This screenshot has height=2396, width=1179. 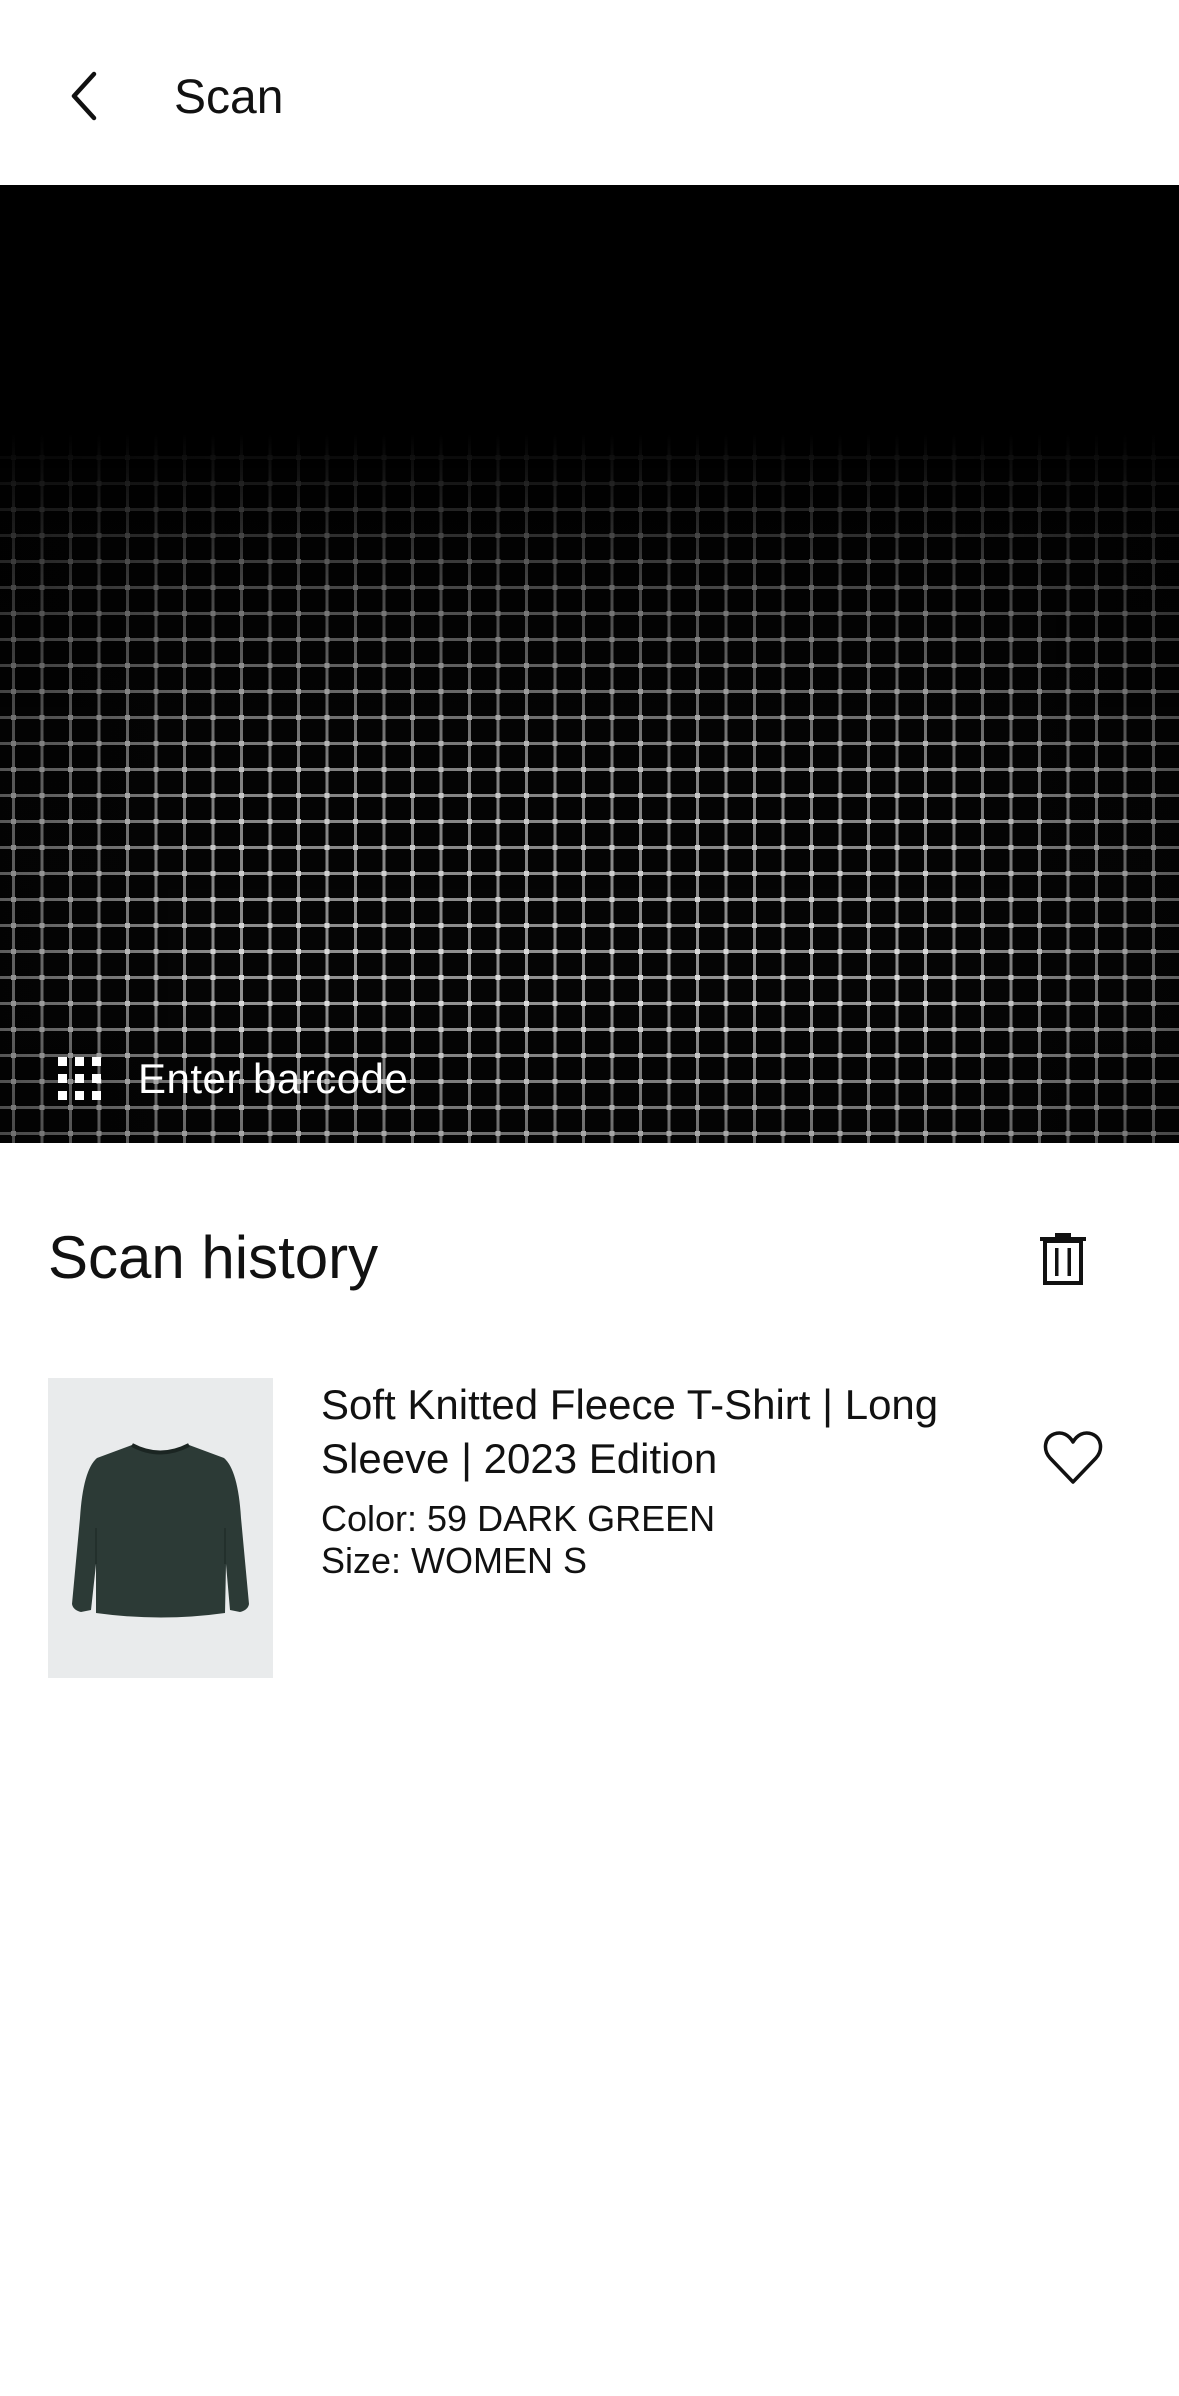 I want to click on page-title: Scan, so click(x=229, y=97).